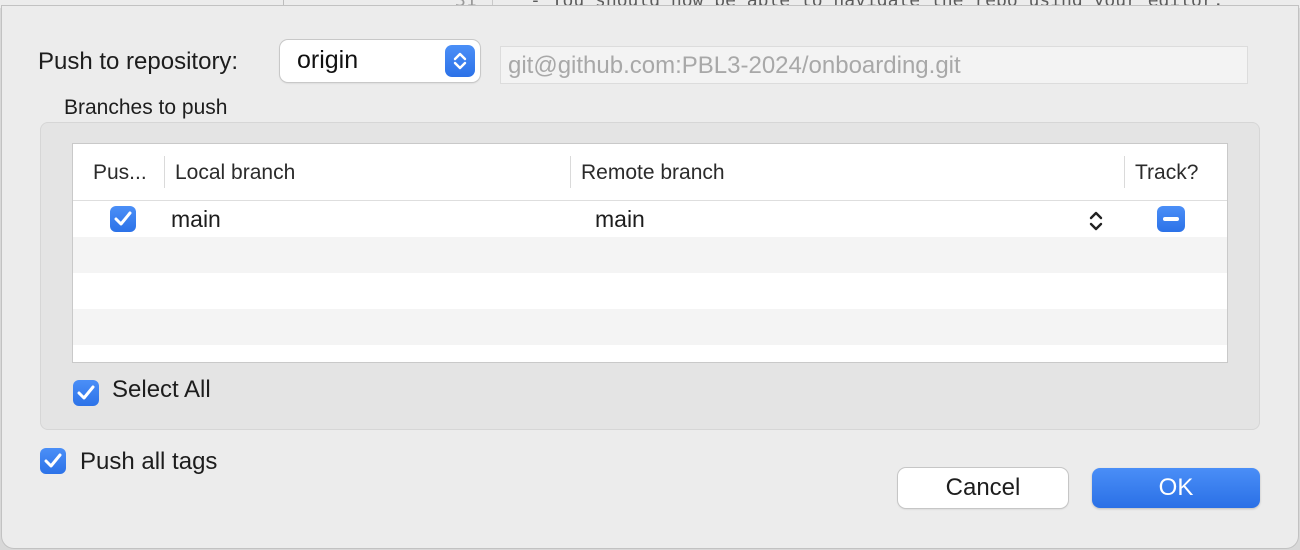 The height and width of the screenshot is (550, 1300). What do you see at coordinates (380, 61) in the screenshot?
I see `repository-popup: origin` at bounding box center [380, 61].